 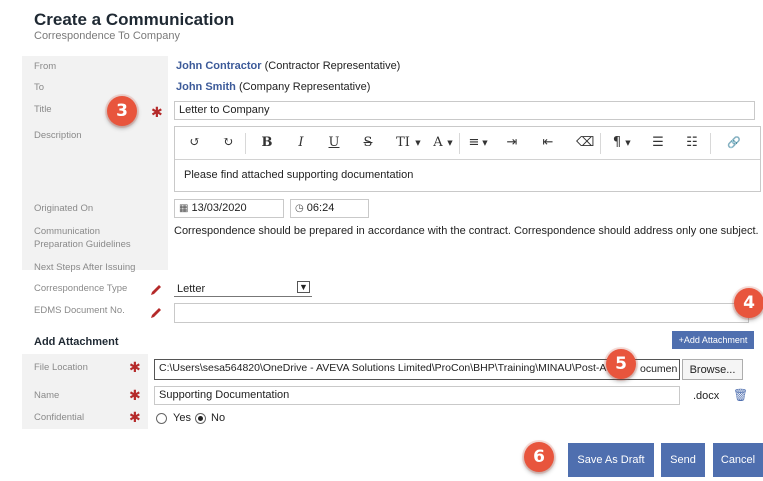 I want to click on to-label: To, so click(x=39, y=87).